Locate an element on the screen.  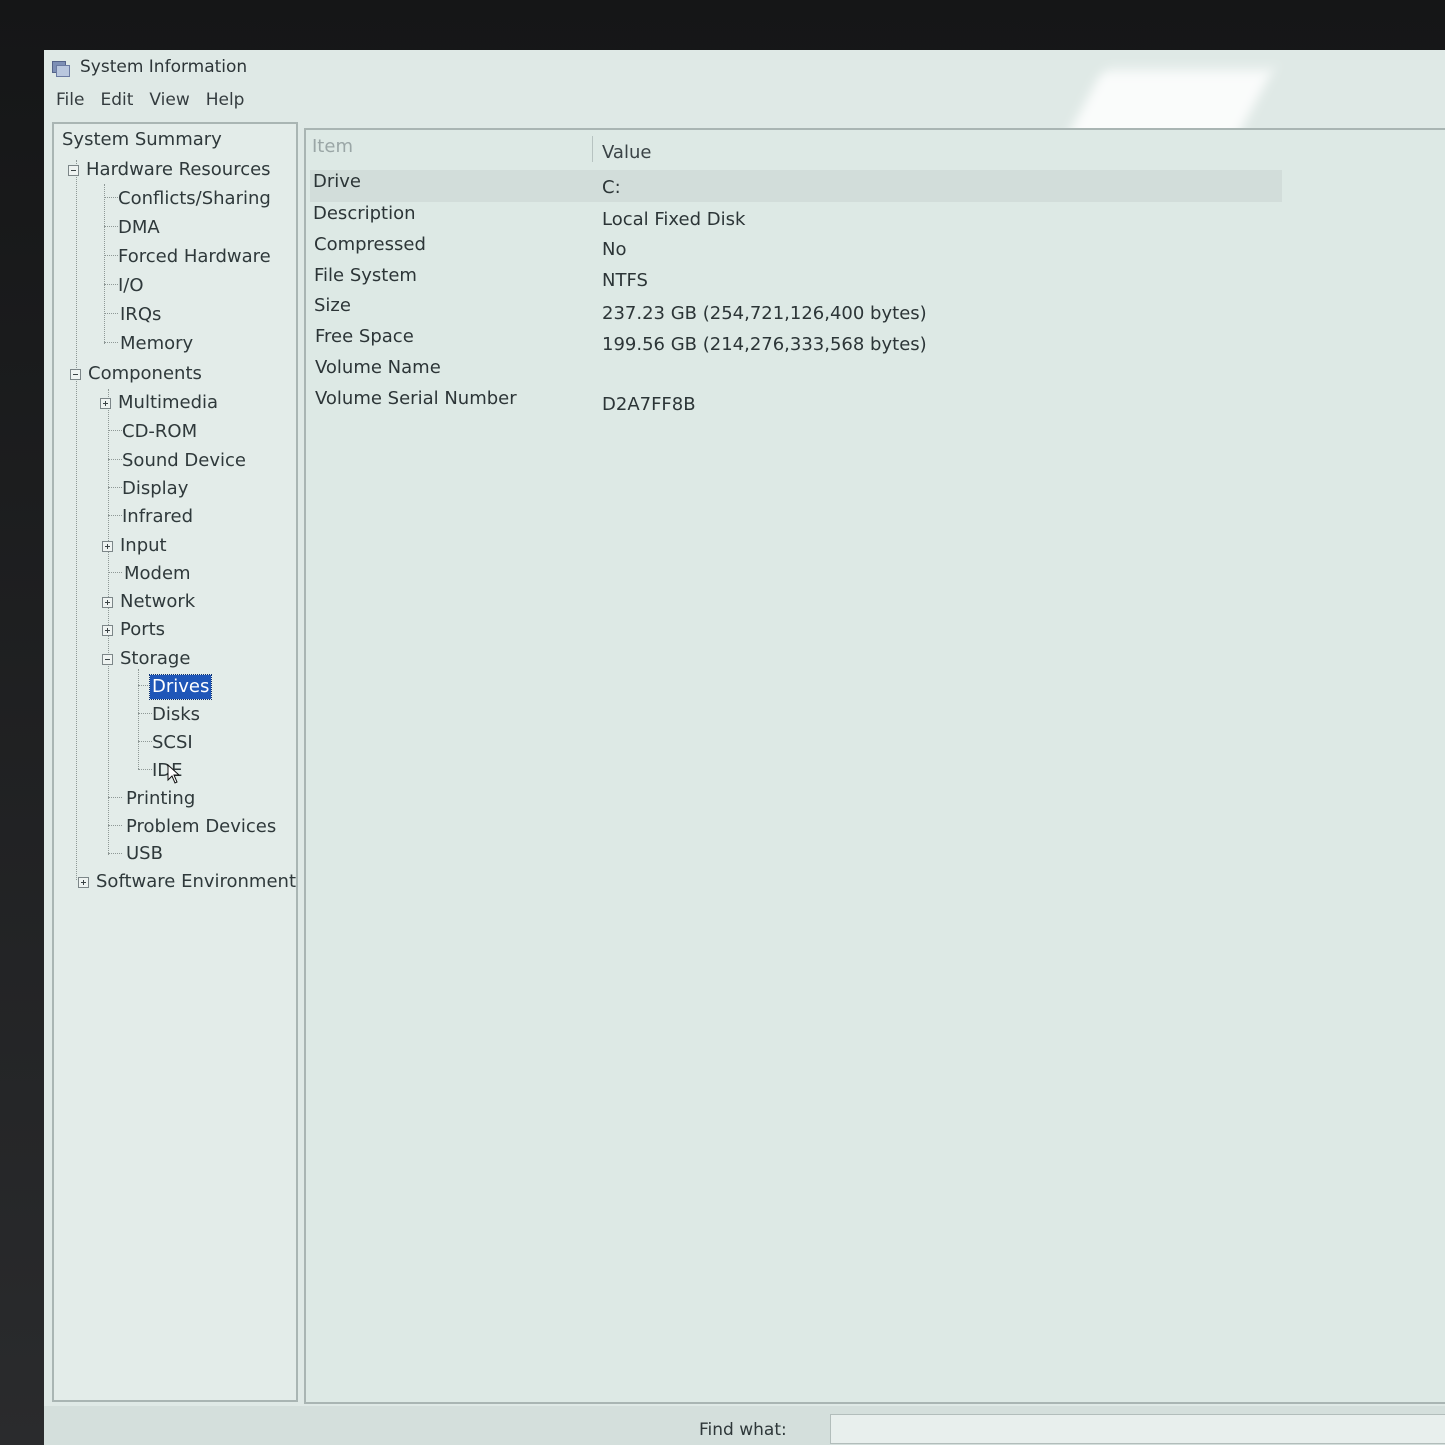
tree-item-scsi: SCSI is located at coordinates (172, 743).